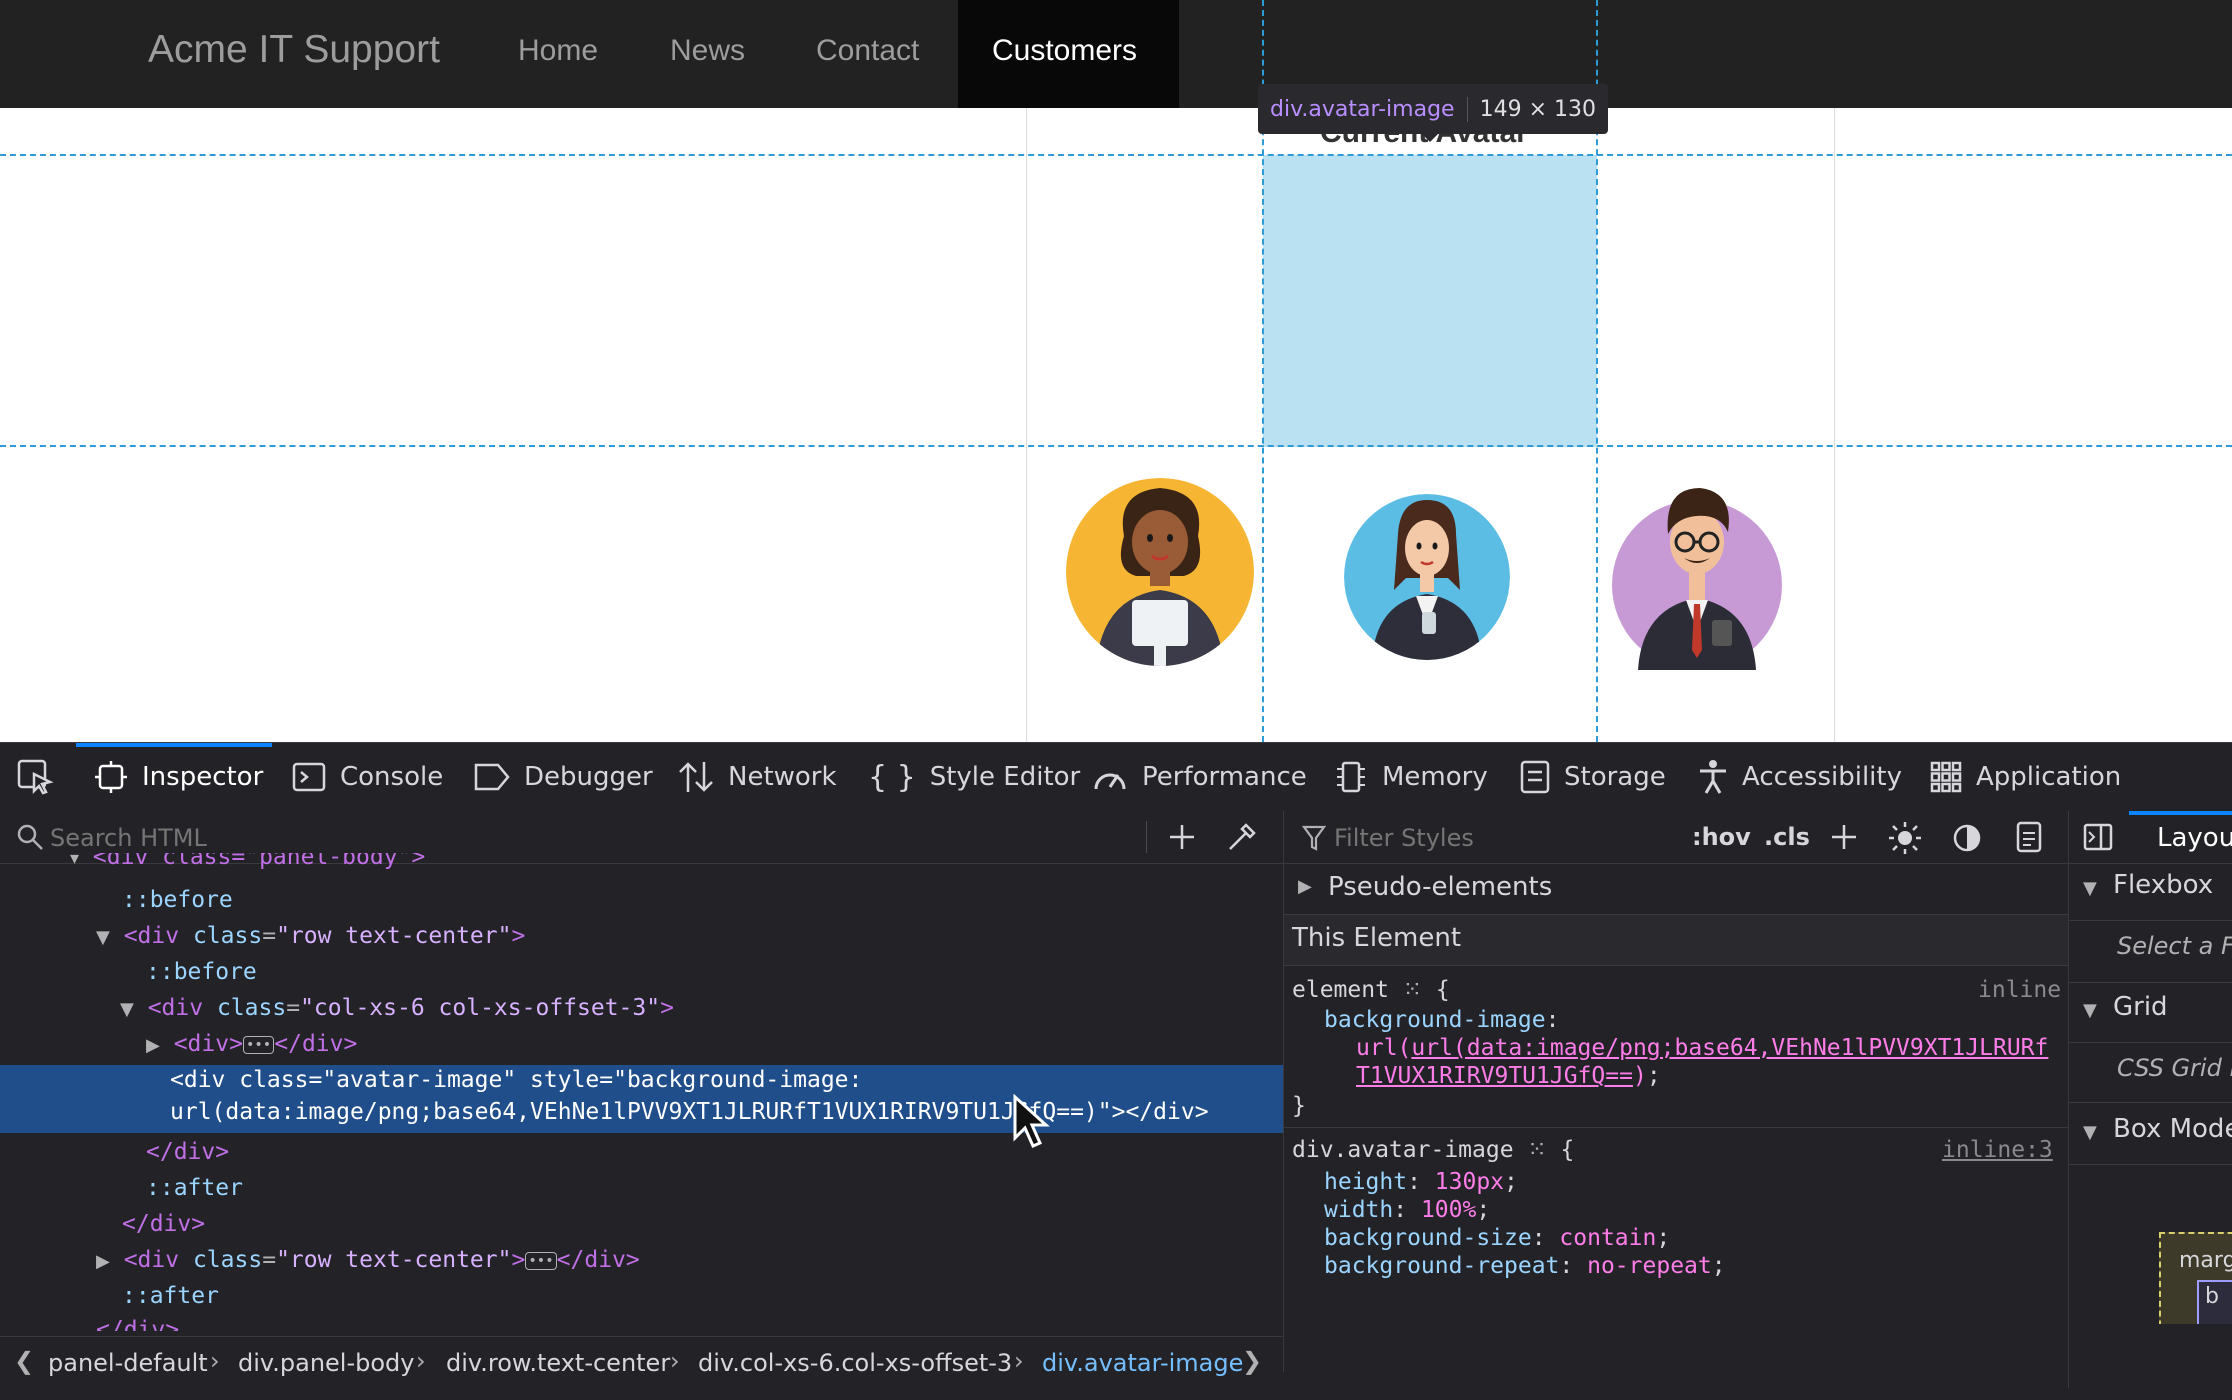 Image resolution: width=2232 pixels, height=1400 pixels. What do you see at coordinates (1421, 1182) in the screenshot?
I see `decl-height: height: 130px;` at bounding box center [1421, 1182].